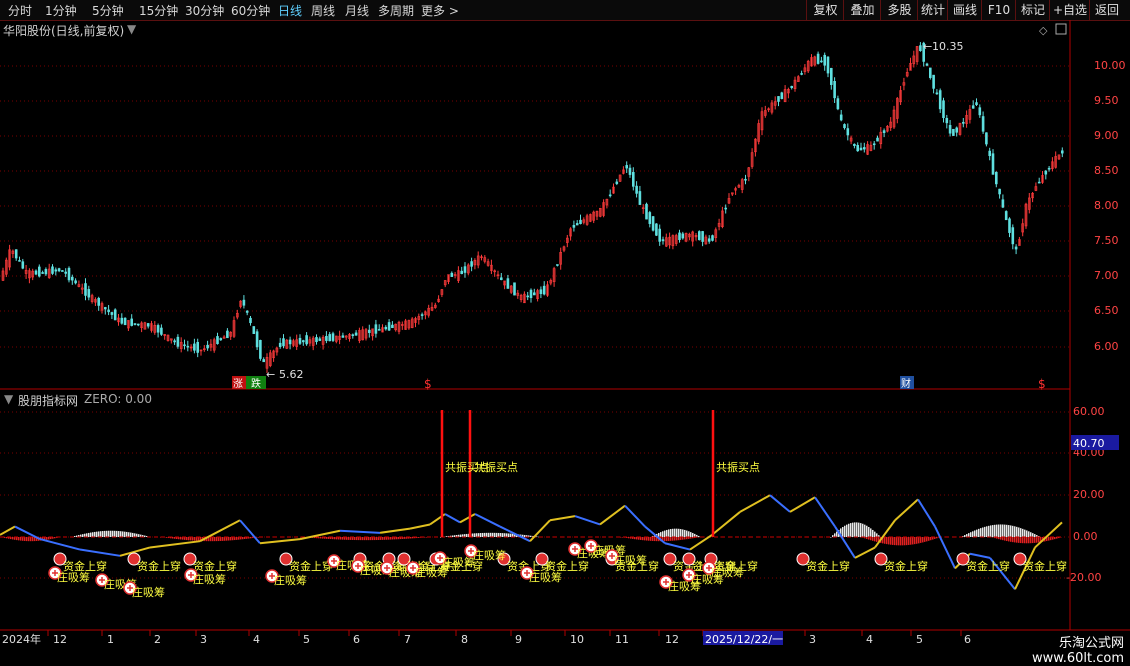 The image size is (1130, 666). Describe the element at coordinates (1042, 384) in the screenshot. I see `dollar-marker: $` at that location.